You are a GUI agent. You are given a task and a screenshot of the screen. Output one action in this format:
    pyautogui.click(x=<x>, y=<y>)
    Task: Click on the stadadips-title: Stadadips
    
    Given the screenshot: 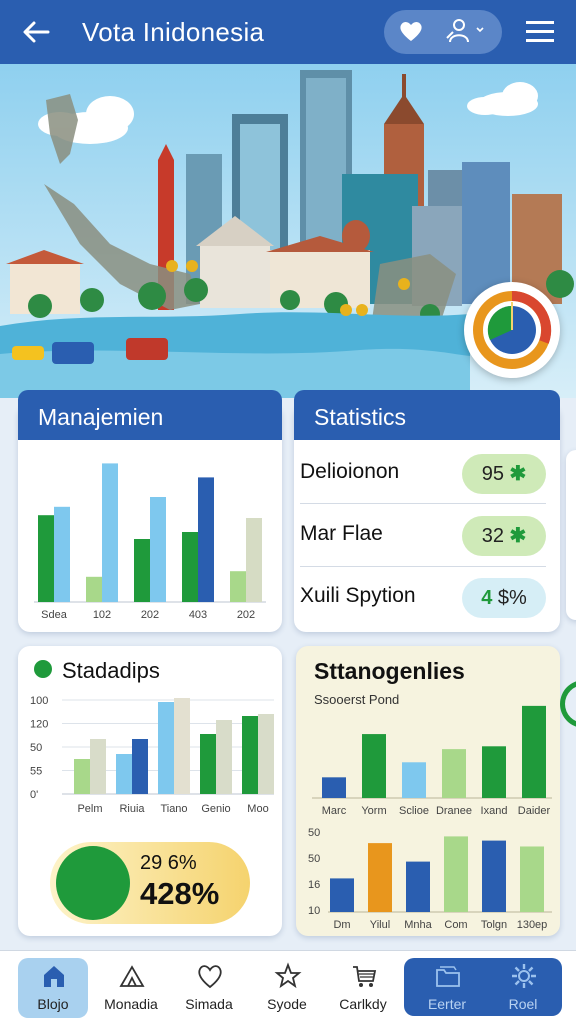 What is the action you would take?
    pyautogui.click(x=111, y=670)
    